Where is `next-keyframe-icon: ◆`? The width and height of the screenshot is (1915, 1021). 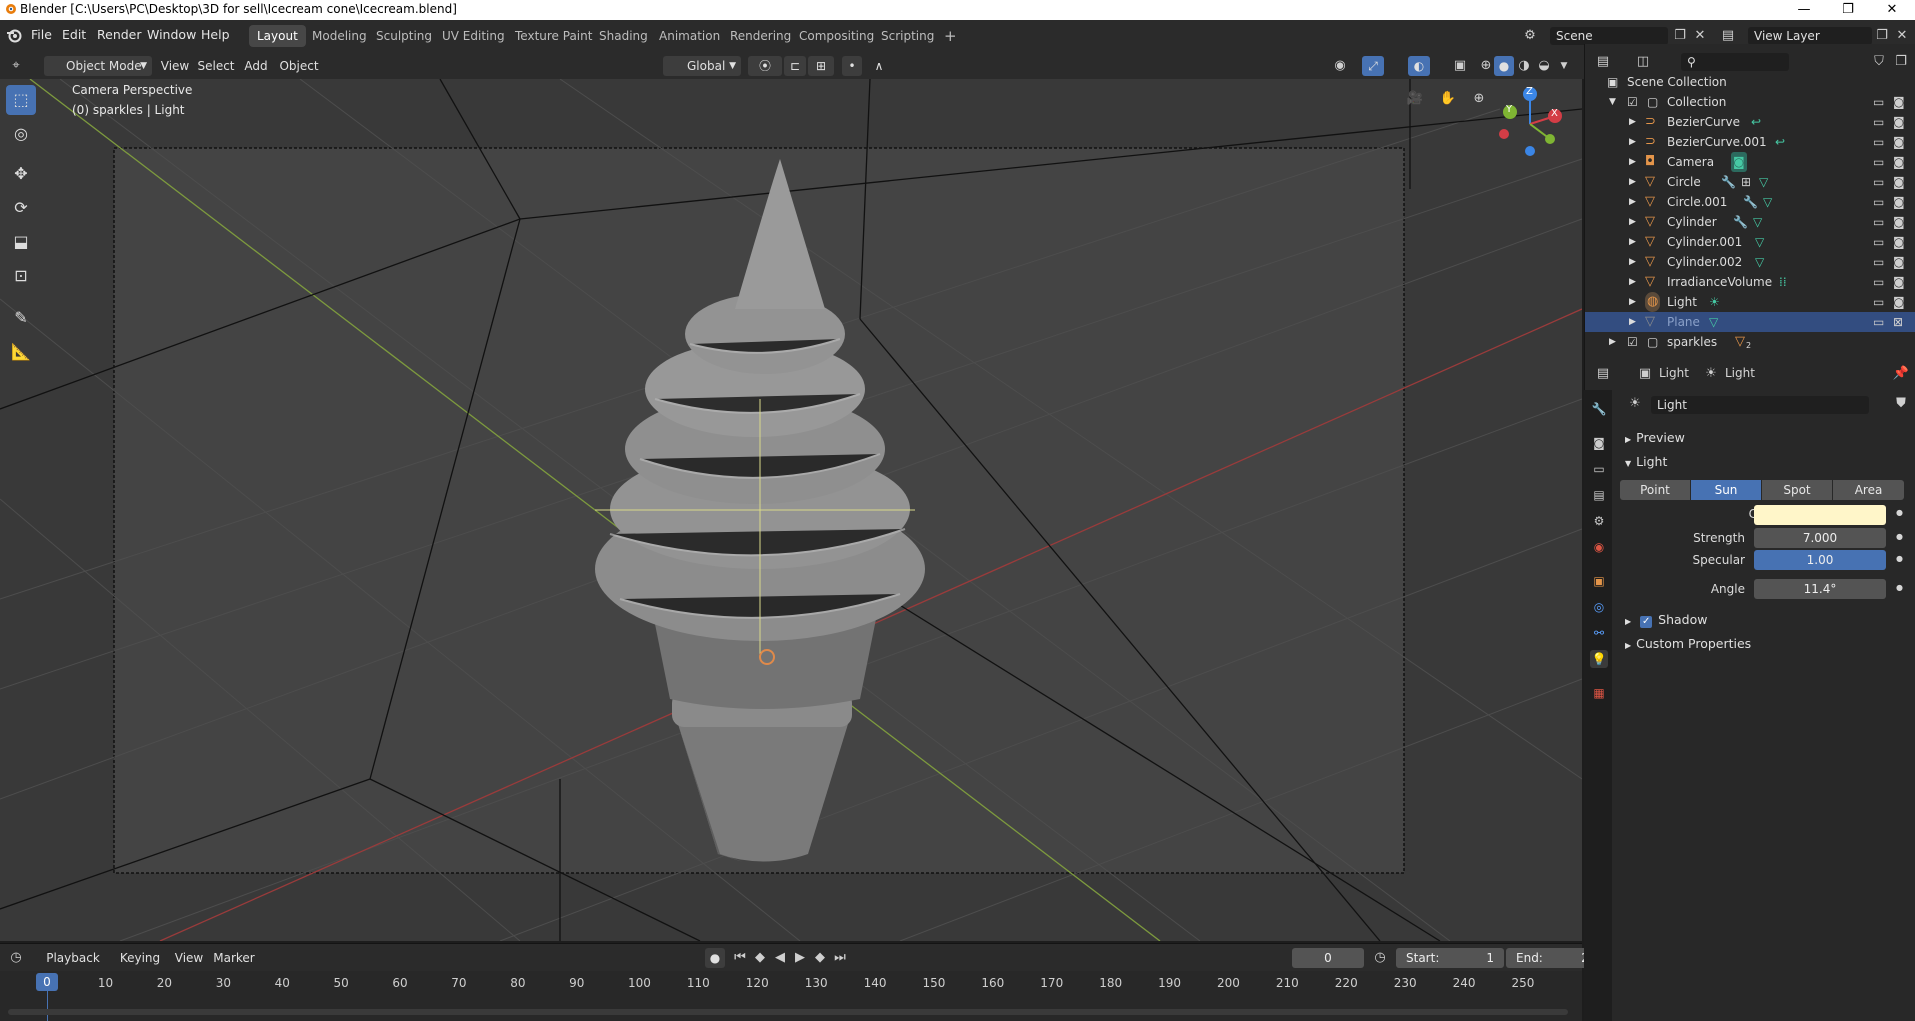
next-keyframe-icon: ◆ is located at coordinates (820, 958).